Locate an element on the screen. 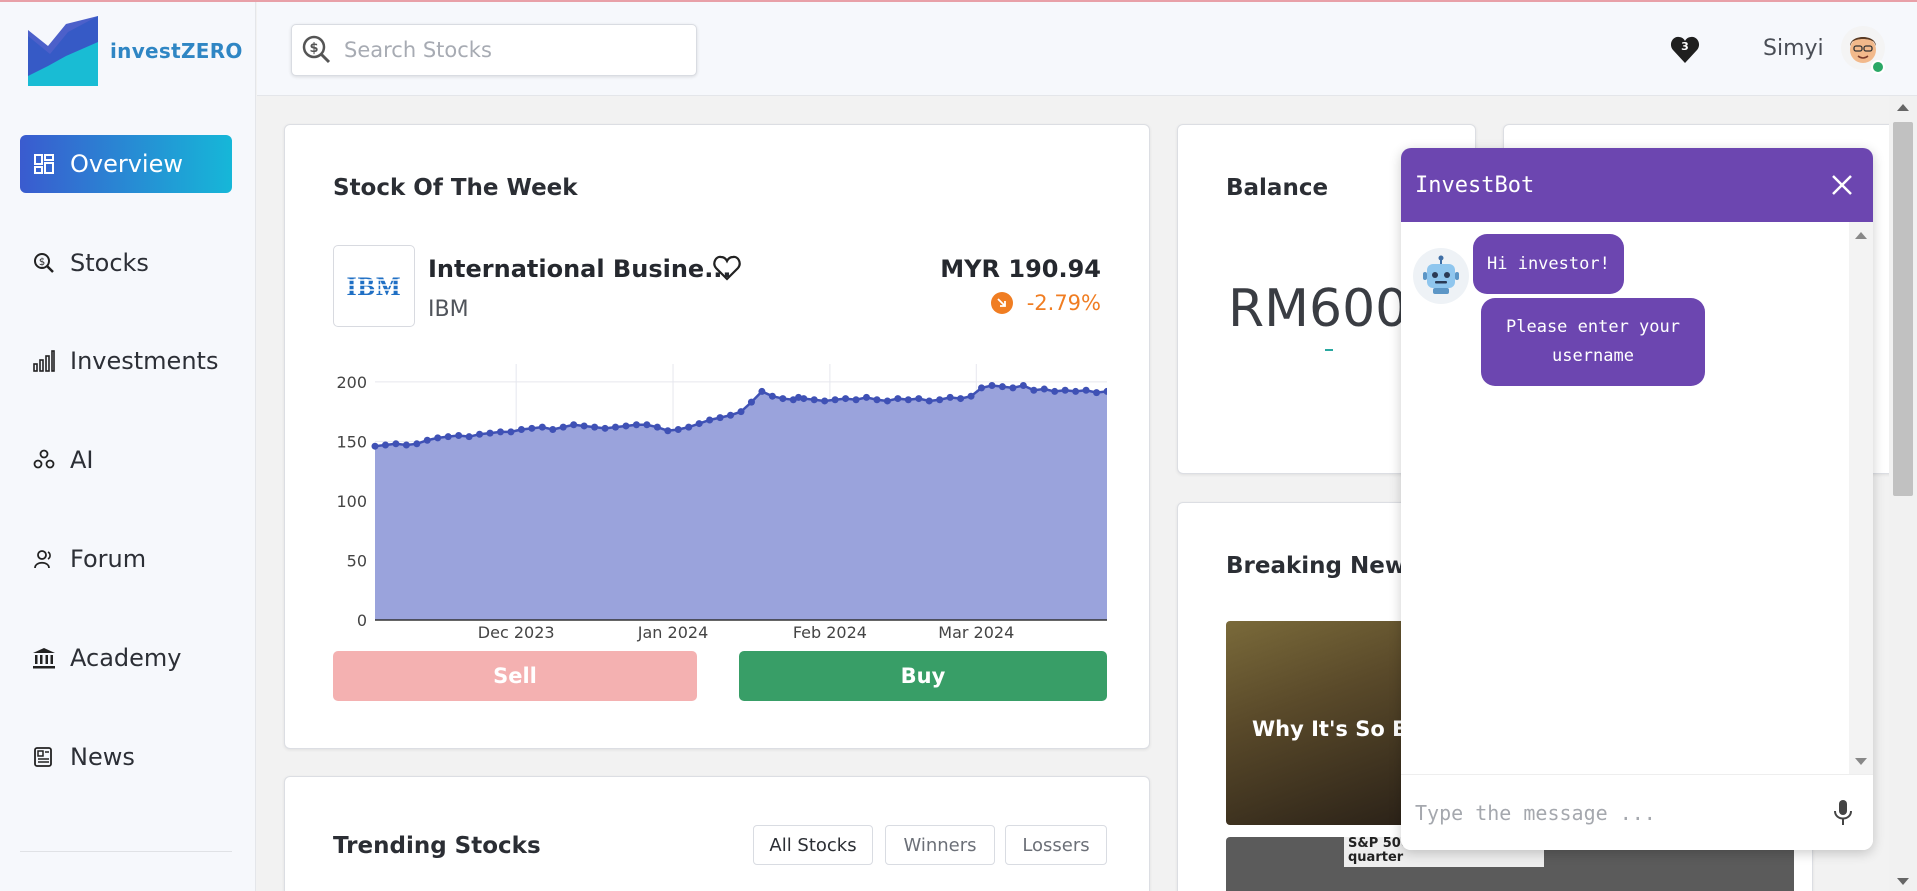  online-status-indicator is located at coordinates (1878, 67).